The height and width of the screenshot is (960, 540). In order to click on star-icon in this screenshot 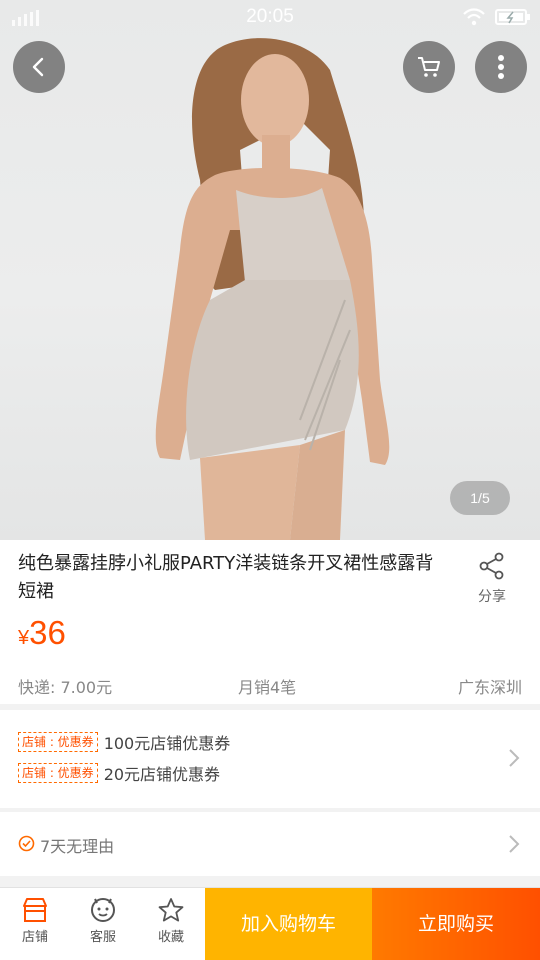, I will do `click(171, 910)`.